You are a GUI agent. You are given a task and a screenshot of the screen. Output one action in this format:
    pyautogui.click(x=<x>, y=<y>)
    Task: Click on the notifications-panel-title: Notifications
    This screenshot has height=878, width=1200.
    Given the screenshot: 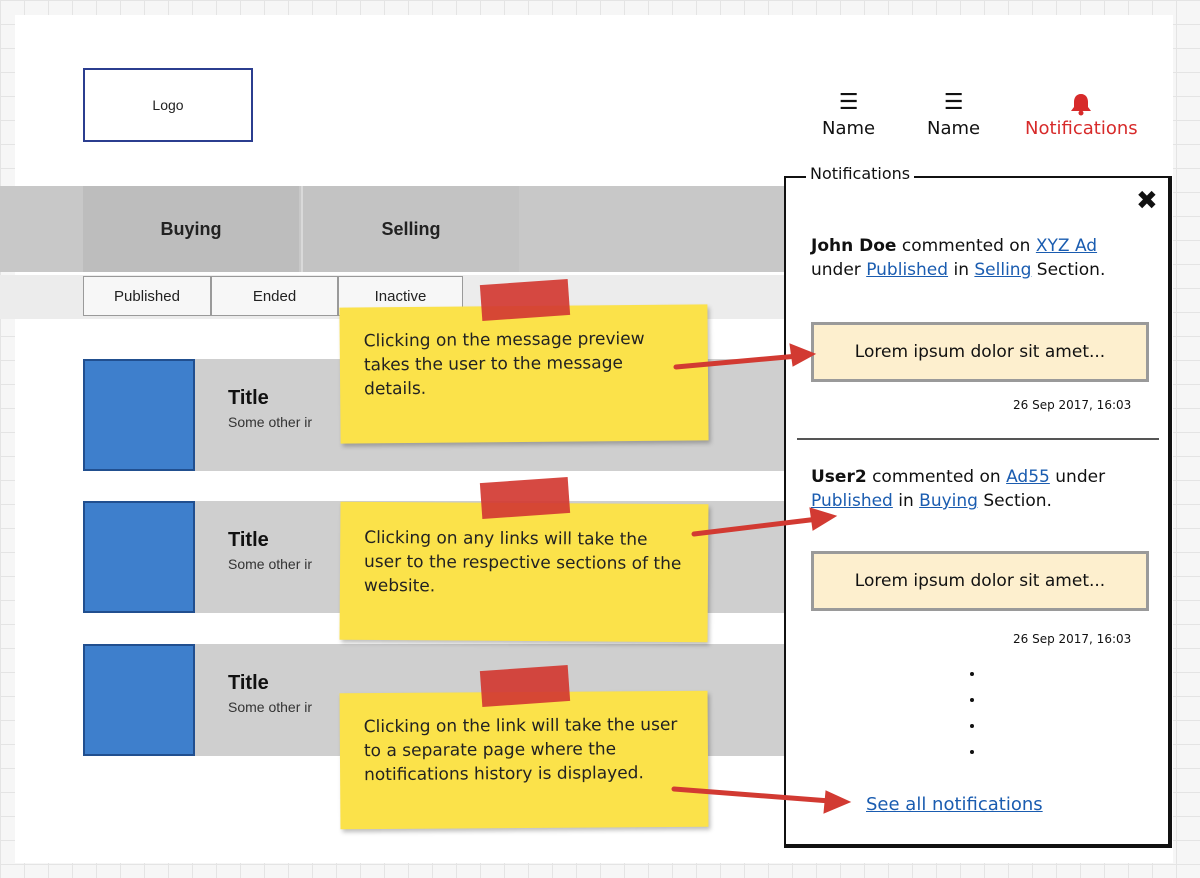 What is the action you would take?
    pyautogui.click(x=860, y=173)
    